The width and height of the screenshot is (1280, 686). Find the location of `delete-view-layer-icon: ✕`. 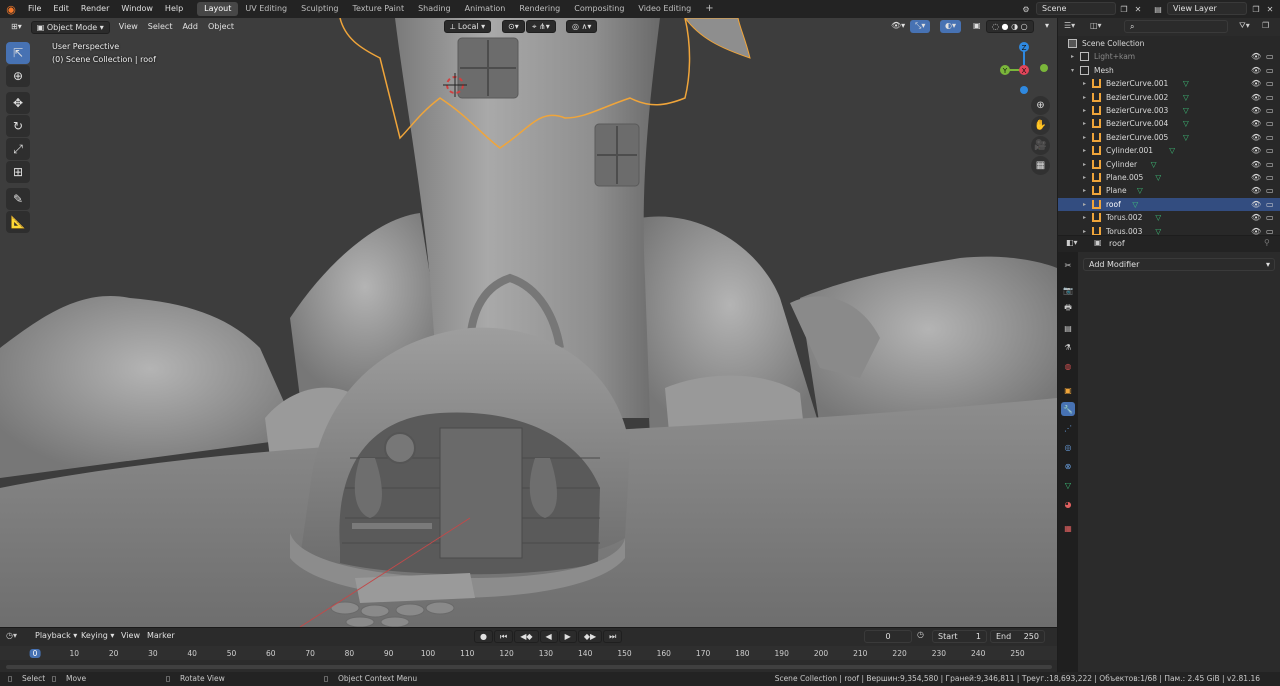

delete-view-layer-icon: ✕ is located at coordinates (1270, 9).